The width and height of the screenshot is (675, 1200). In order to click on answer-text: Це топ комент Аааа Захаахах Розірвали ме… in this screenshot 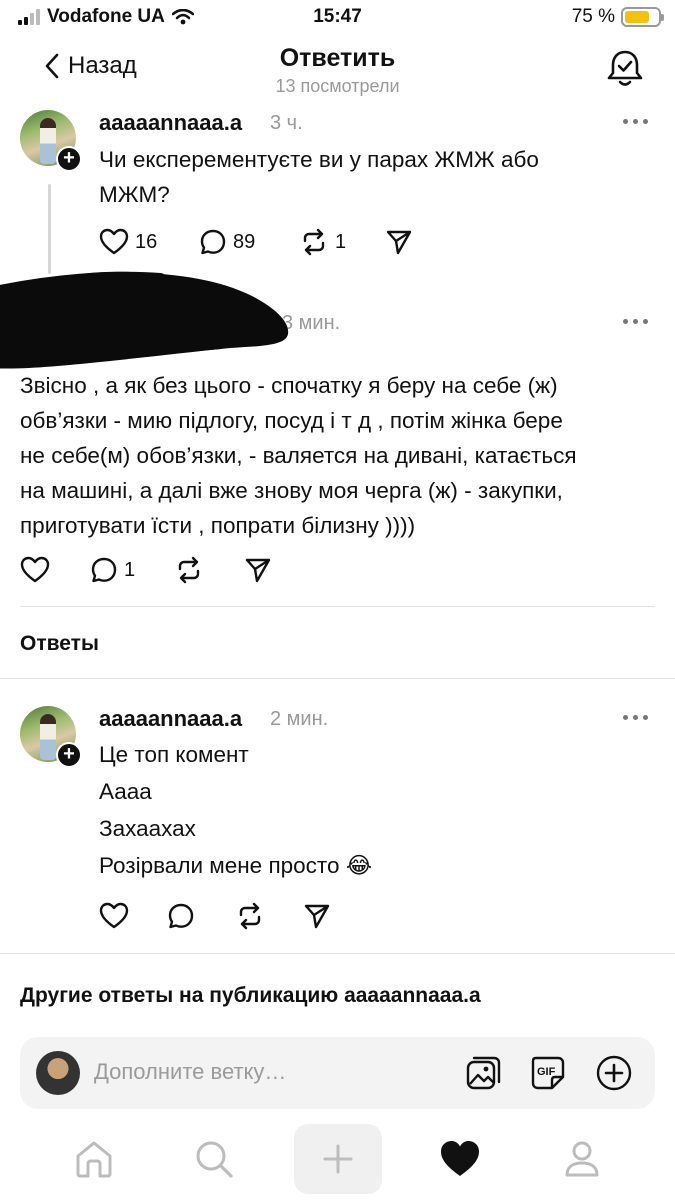, I will do `click(236, 810)`.